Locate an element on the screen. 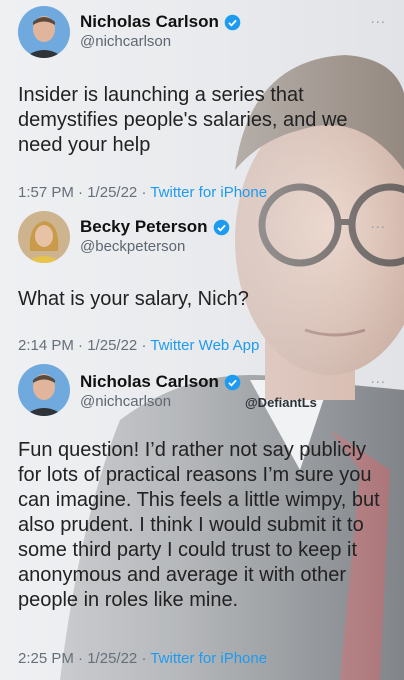 The width and height of the screenshot is (404, 680). author-name-row: Becky Peterson is located at coordinates (155, 227).